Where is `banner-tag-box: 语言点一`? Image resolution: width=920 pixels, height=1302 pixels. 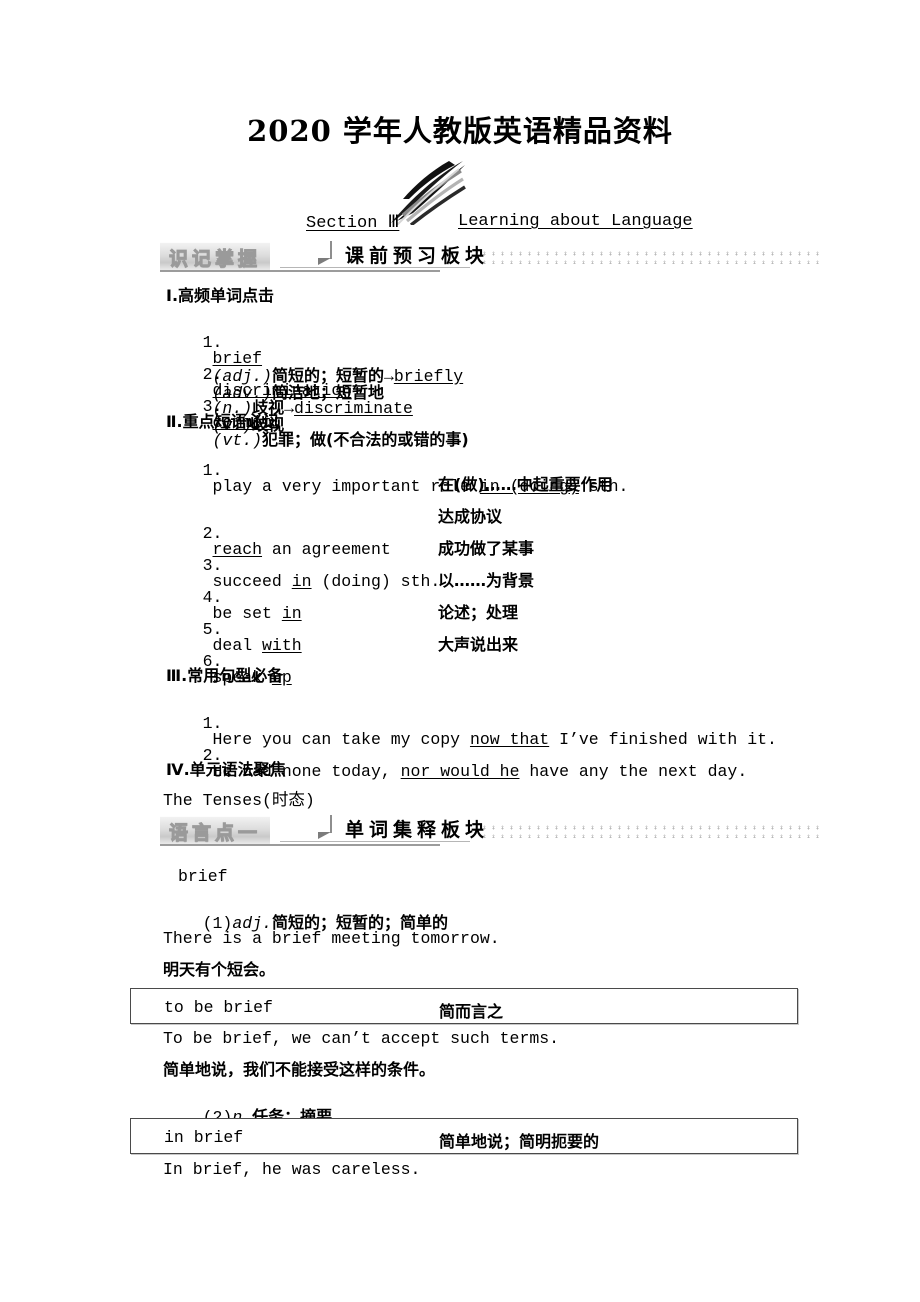 banner-tag-box: 语言点一 is located at coordinates (215, 830).